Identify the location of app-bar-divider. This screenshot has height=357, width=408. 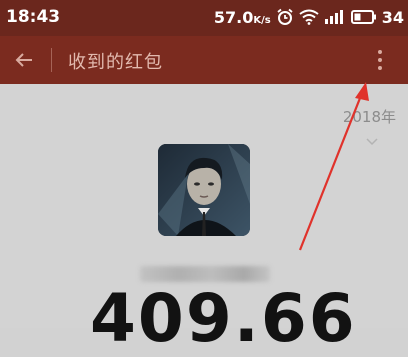
(51, 60).